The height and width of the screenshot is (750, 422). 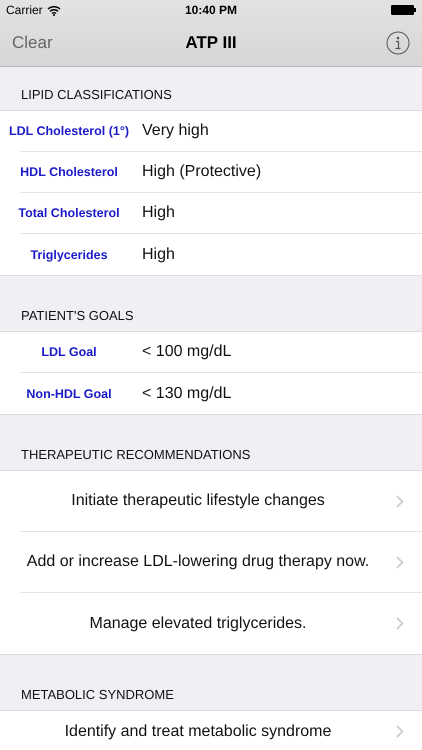 What do you see at coordinates (198, 623) in the screenshot?
I see `row-text: Manage elevated triglycerides.` at bounding box center [198, 623].